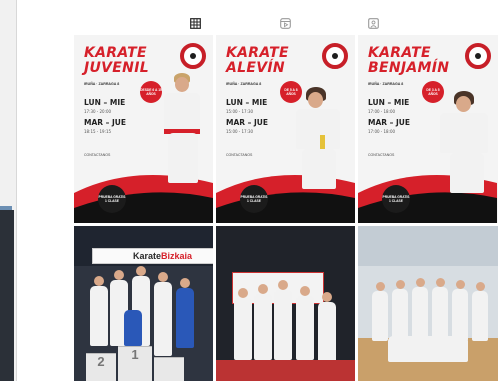  I want to click on tab-tagged, so click(373, 23).